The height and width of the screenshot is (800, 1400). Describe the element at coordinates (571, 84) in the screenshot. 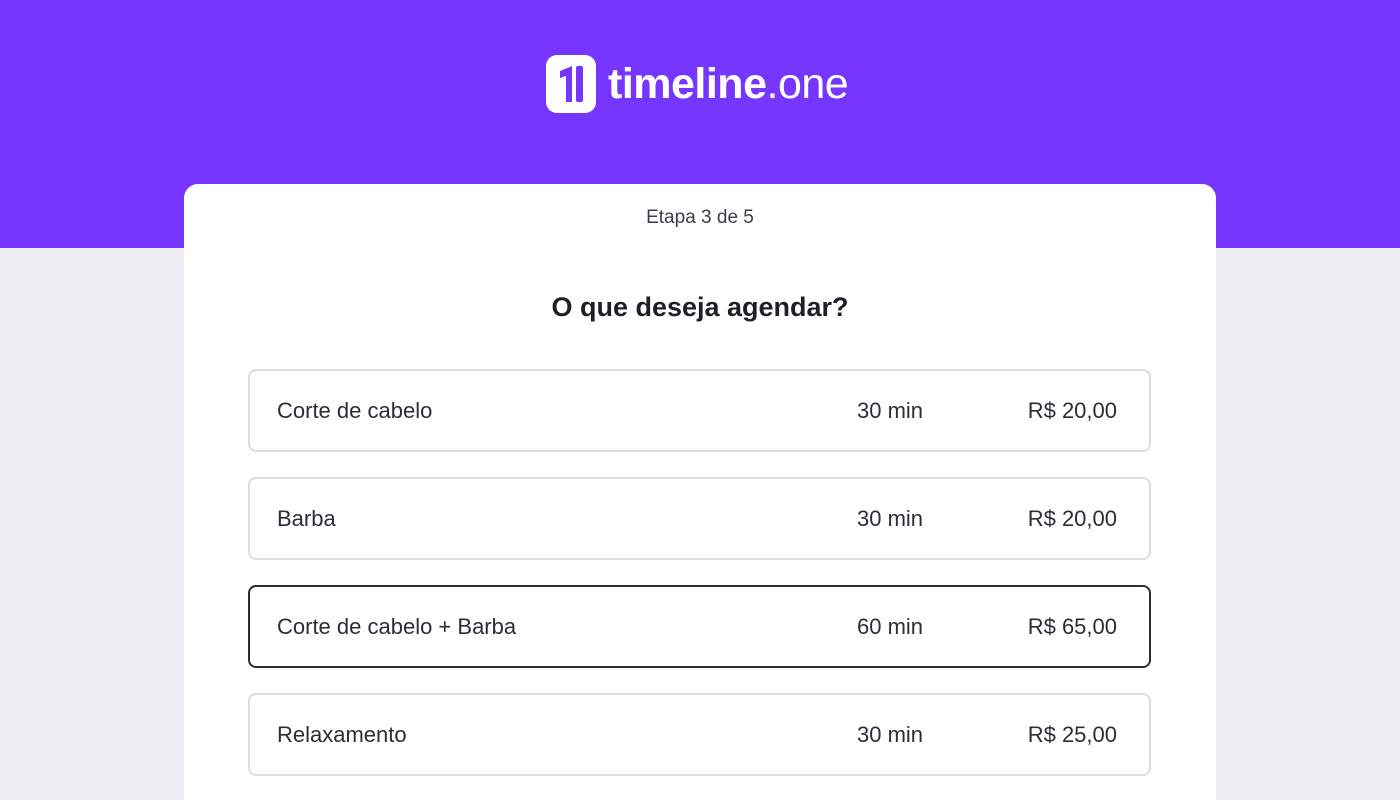

I see `timeline-one-logo-icon` at that location.